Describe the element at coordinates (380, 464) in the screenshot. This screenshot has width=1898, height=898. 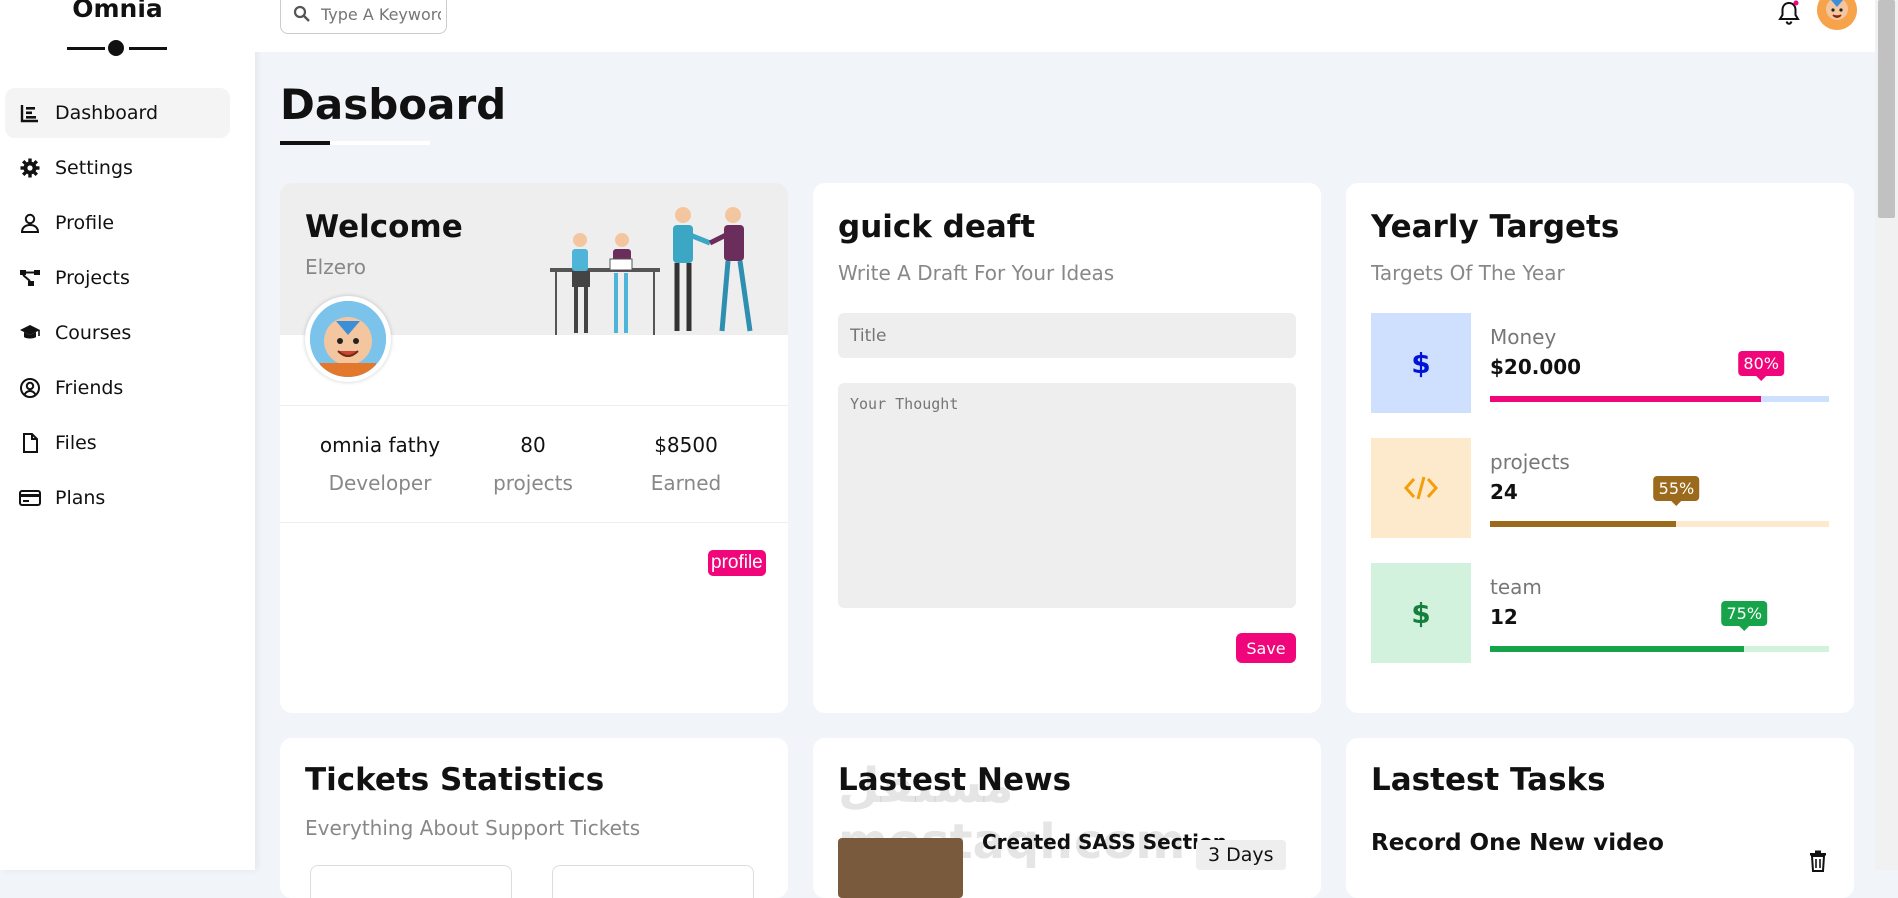
I see `stat-name: omnia fathy Developer` at that location.